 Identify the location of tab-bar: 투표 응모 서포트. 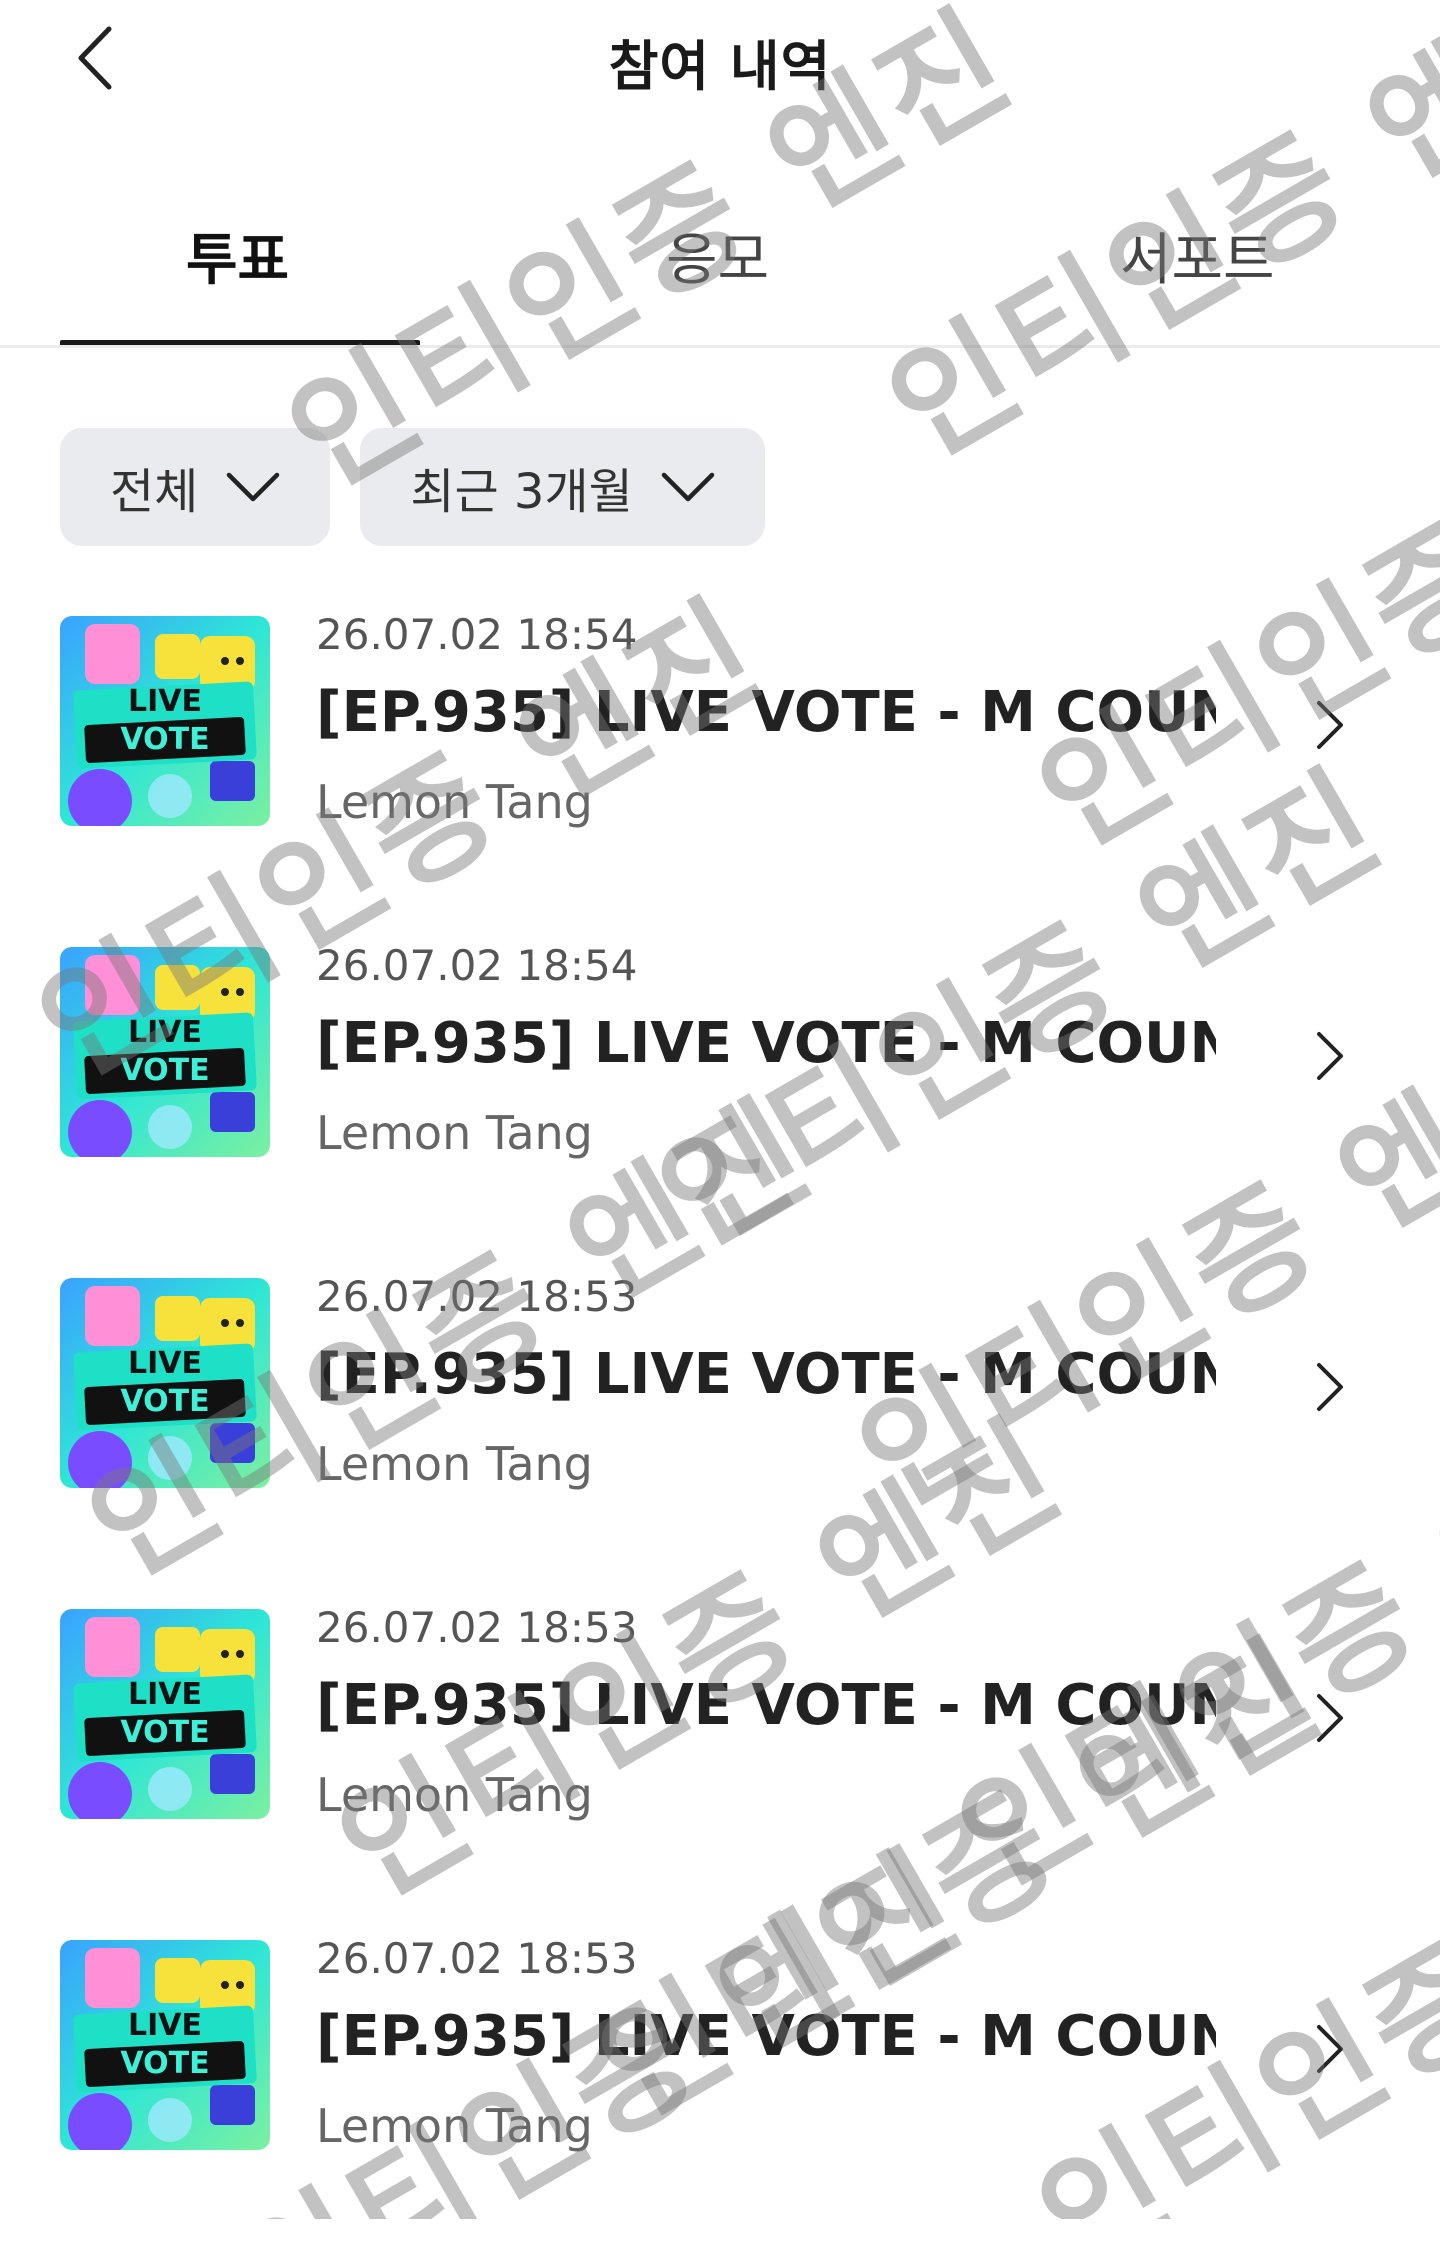
(720, 272).